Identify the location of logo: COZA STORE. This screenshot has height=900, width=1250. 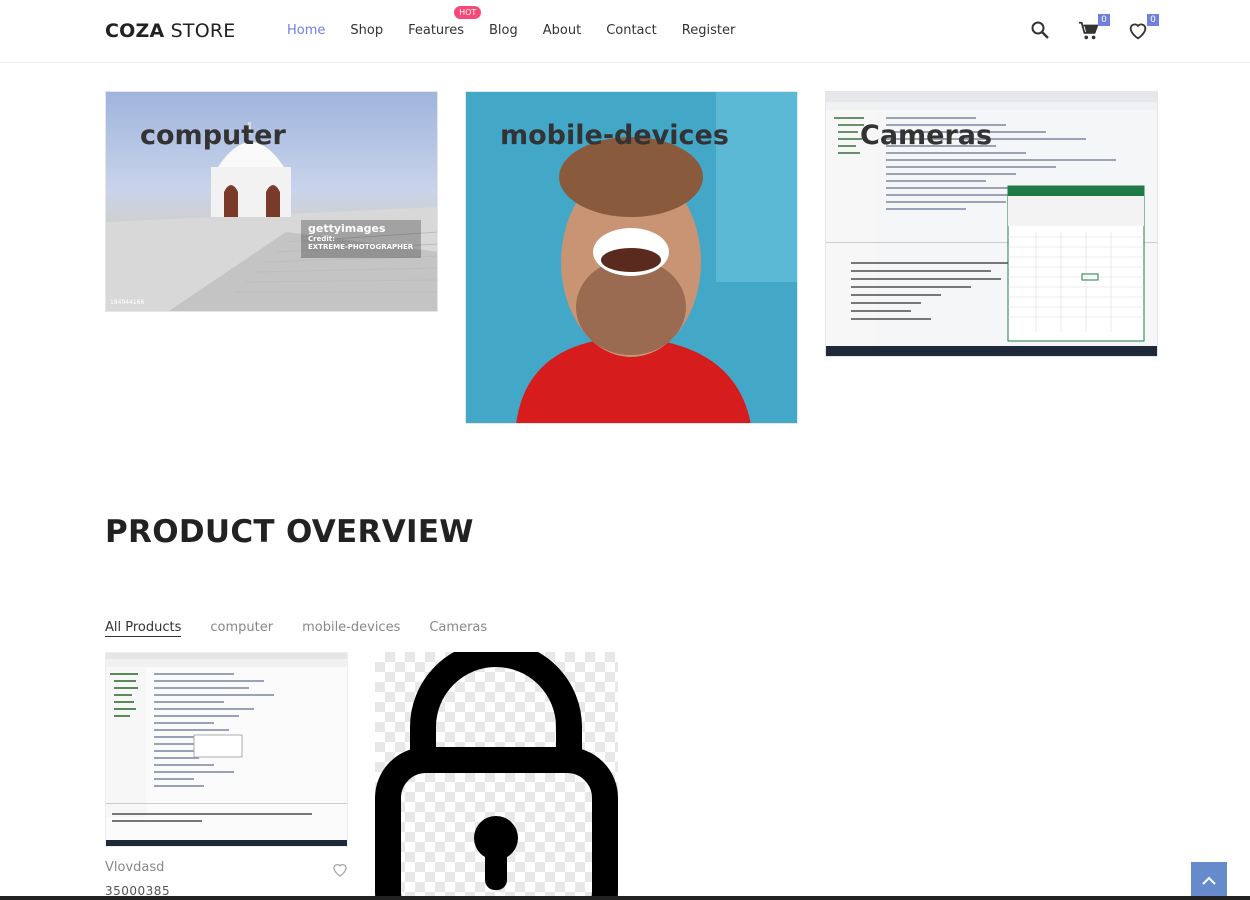
(170, 31).